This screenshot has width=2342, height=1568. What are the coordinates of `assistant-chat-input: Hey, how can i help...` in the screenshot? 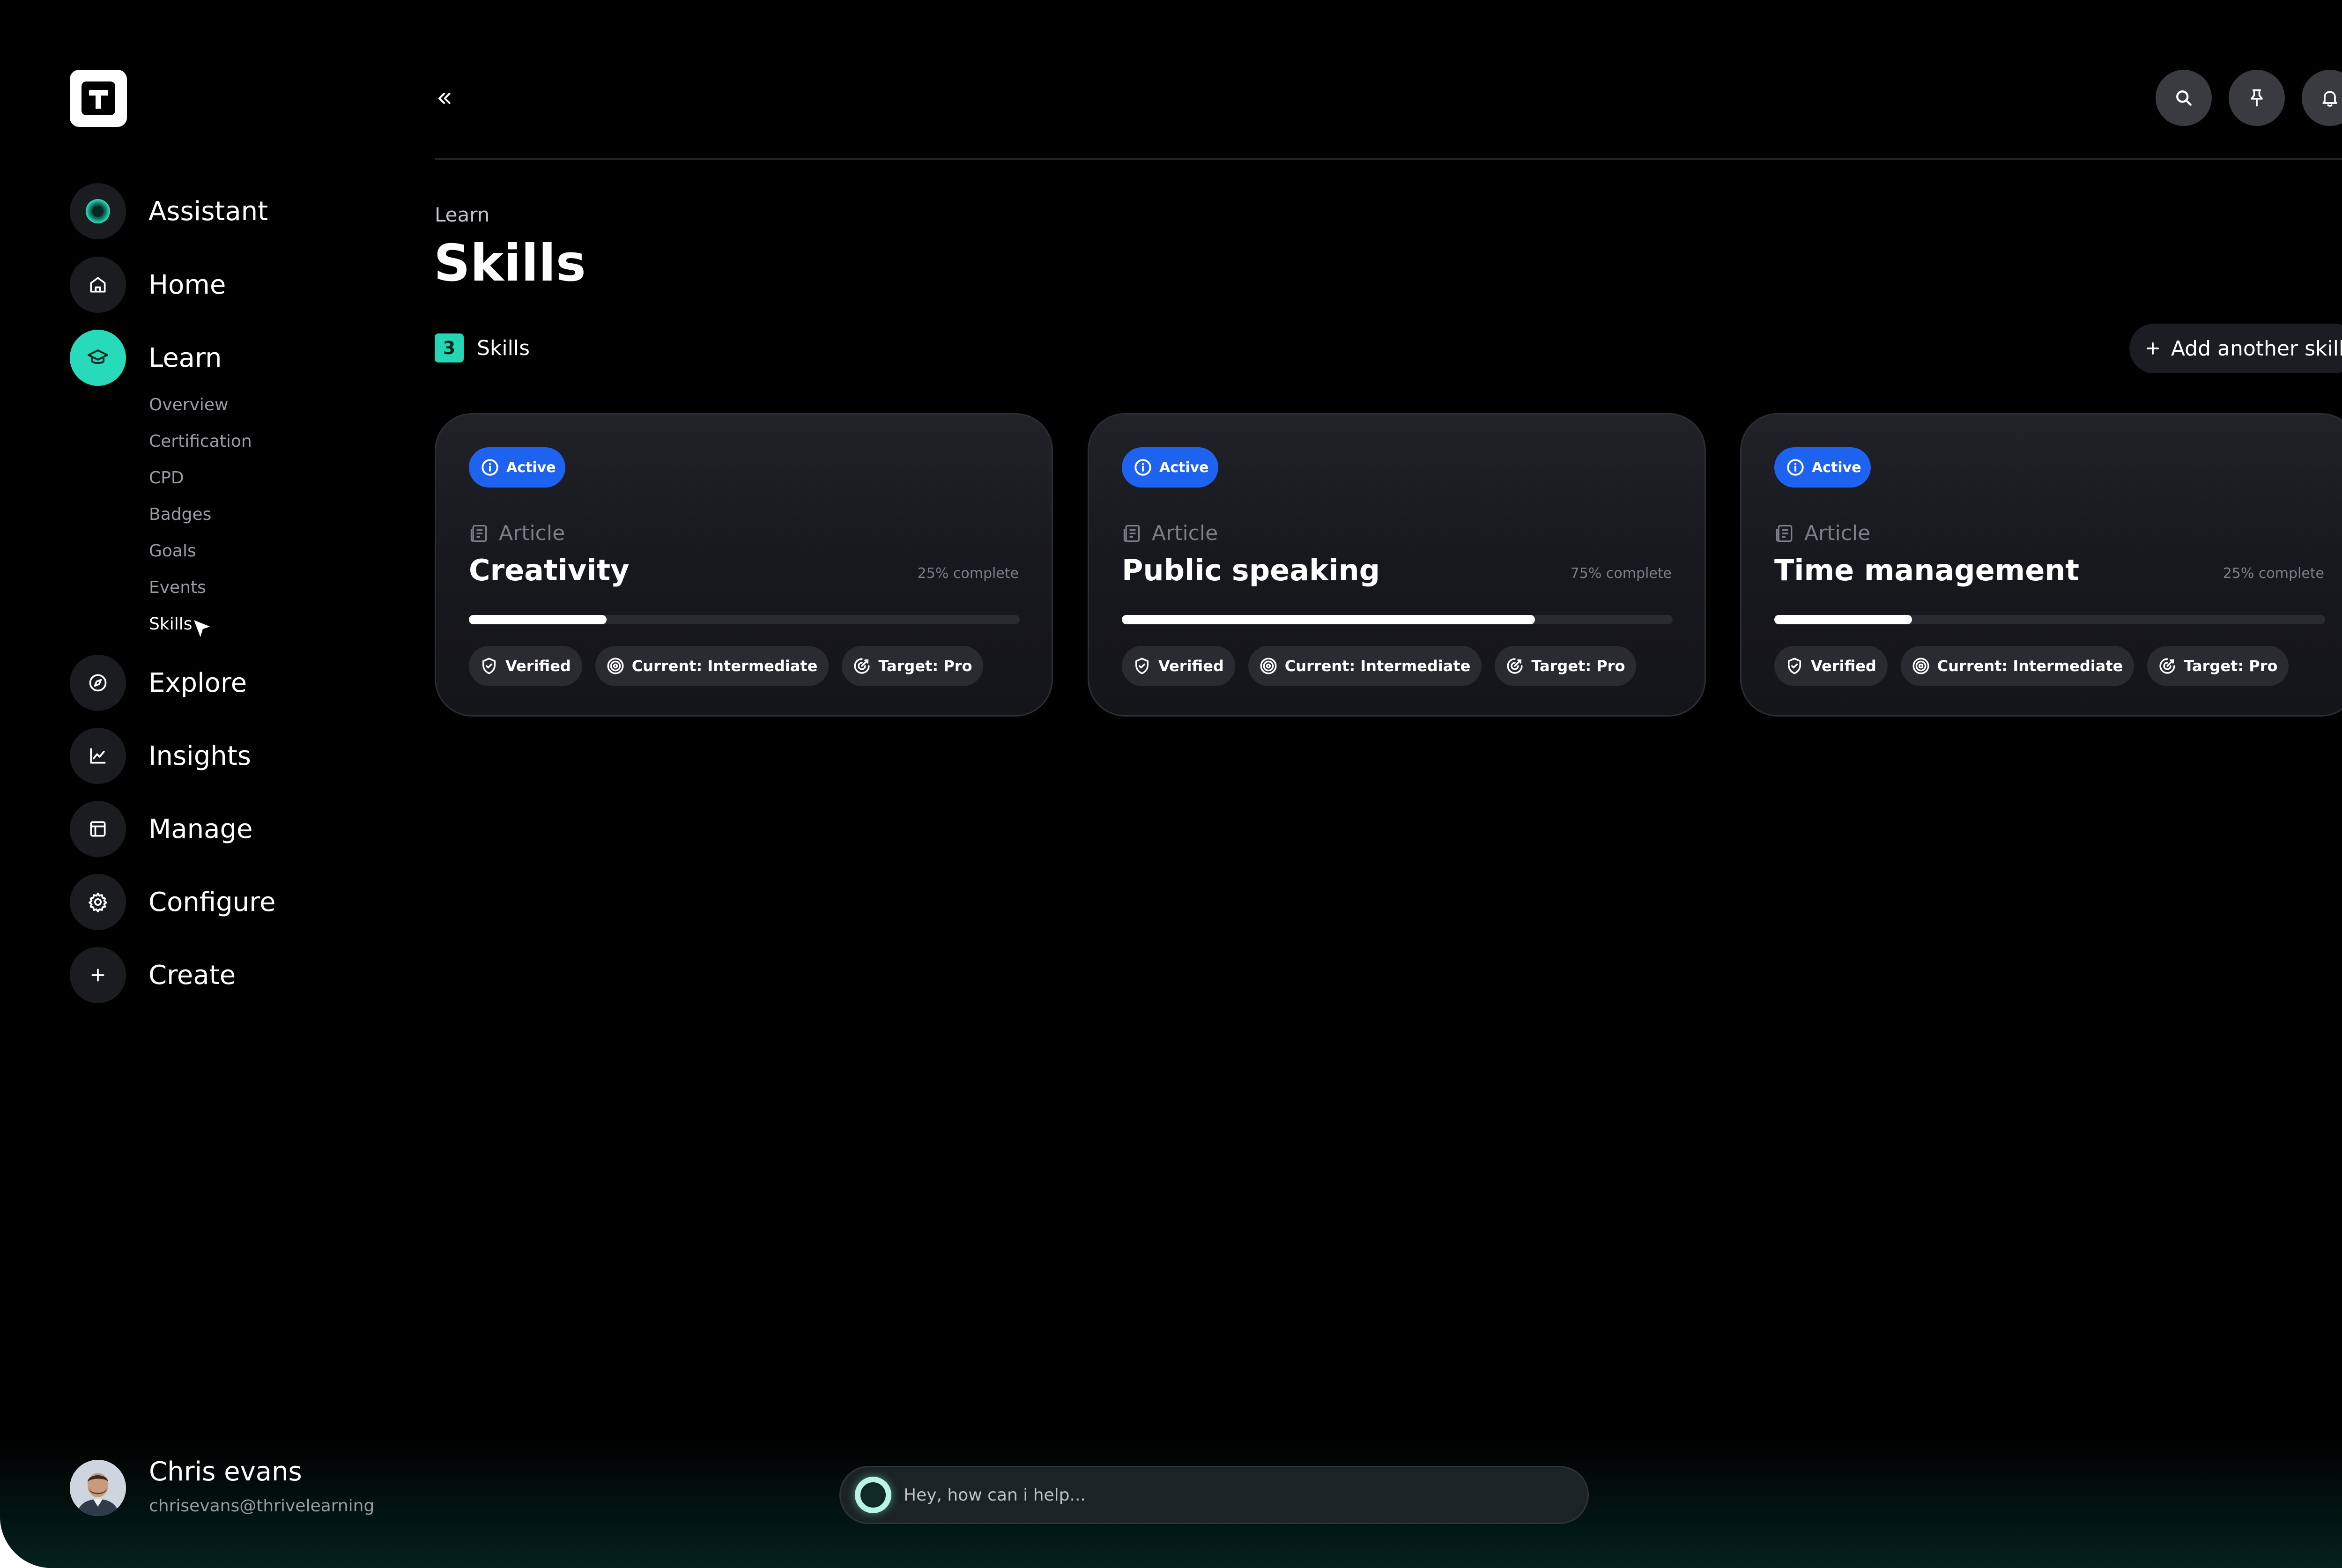 It's located at (1214, 1495).